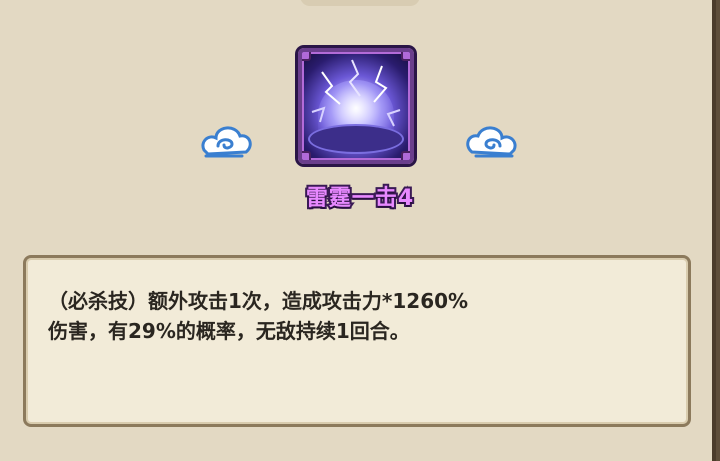  I want to click on panel-header-tab, so click(360, 3).